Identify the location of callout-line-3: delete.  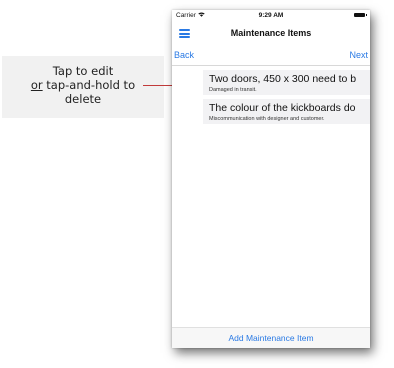
(83, 99).